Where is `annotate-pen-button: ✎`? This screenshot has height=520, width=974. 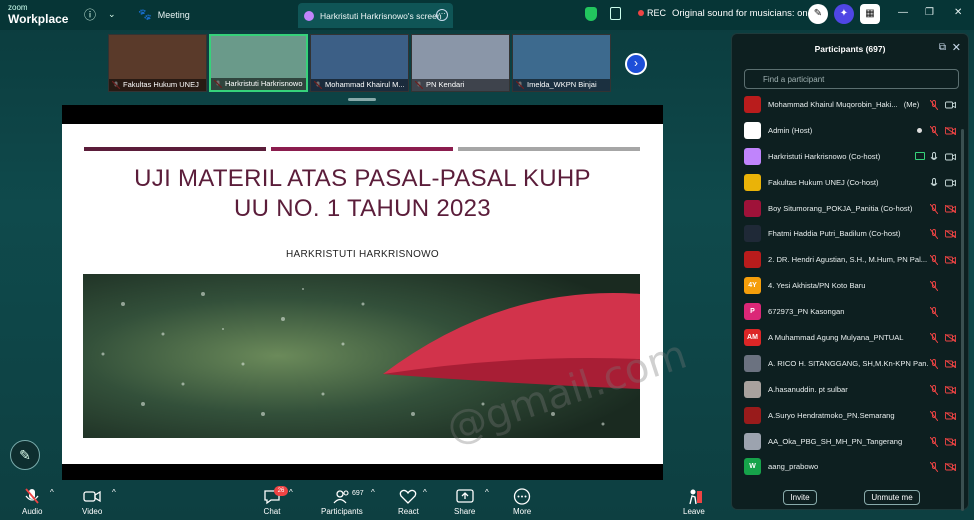 annotate-pen-button: ✎ is located at coordinates (25, 455).